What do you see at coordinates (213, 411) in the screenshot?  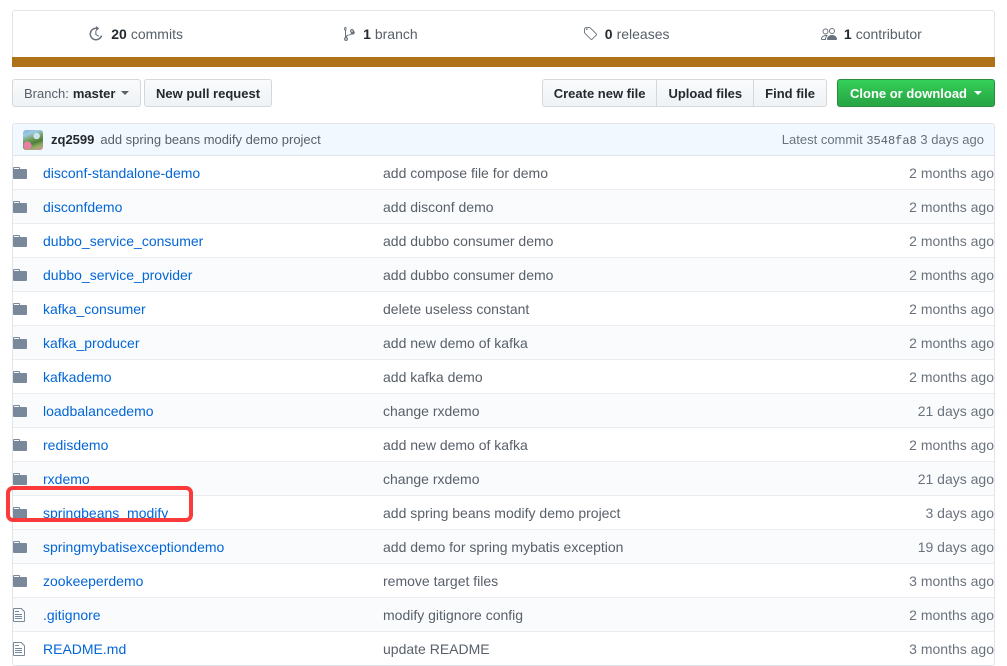 I see `file-name-cell: loadbalancedemo` at bounding box center [213, 411].